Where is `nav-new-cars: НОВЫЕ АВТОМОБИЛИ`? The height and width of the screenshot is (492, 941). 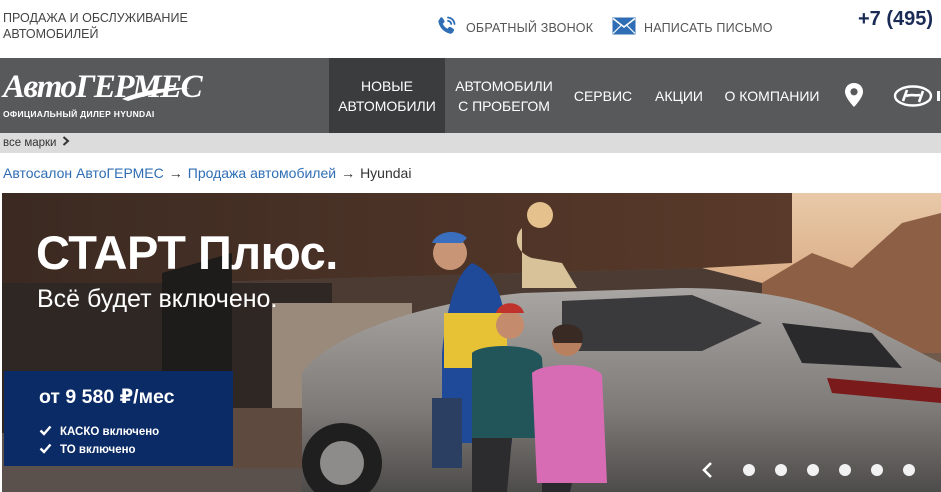
nav-new-cars: НОВЫЕ АВТОМОБИЛИ is located at coordinates (387, 95).